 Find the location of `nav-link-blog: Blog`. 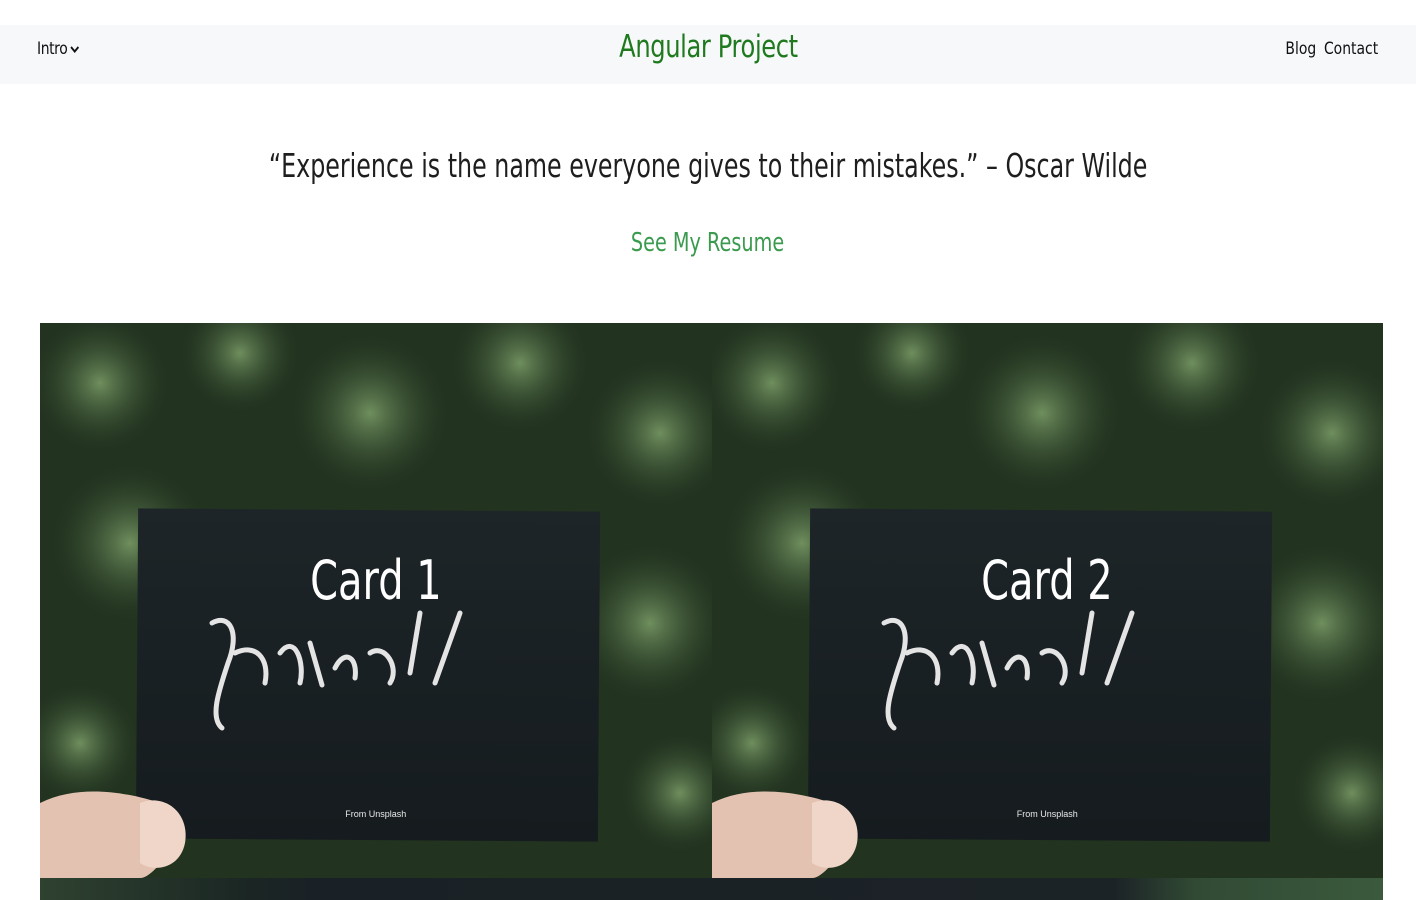

nav-link-blog: Blog is located at coordinates (1301, 49).